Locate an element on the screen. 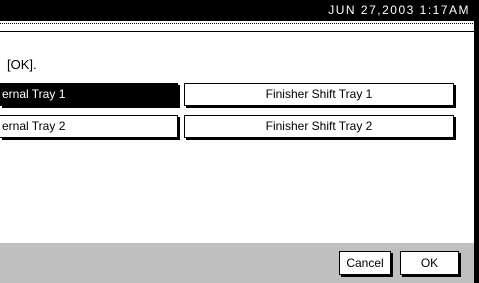 This screenshot has height=283, width=479. finisher-shift-tray-1-button: Finisher Shift Tray 1 is located at coordinates (319, 94).